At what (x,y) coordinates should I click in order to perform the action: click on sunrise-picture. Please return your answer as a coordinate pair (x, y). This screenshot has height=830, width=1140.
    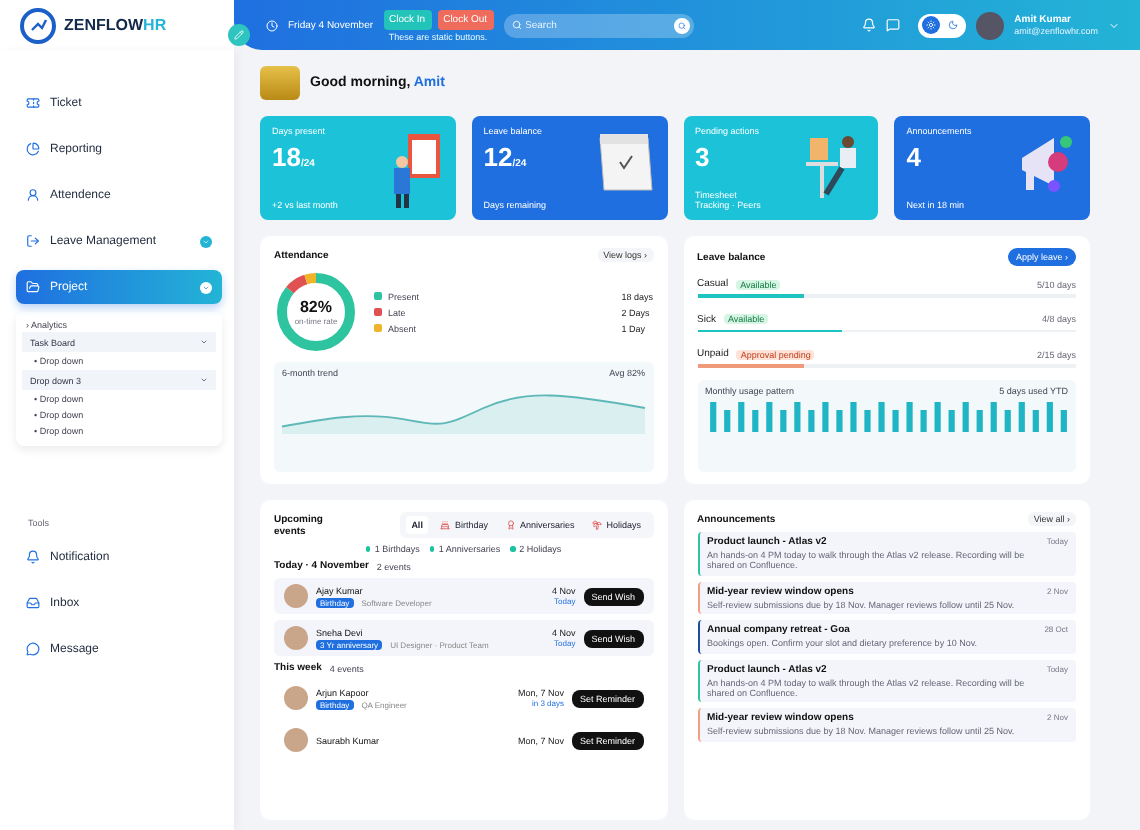
    Looking at the image, I should click on (280, 83).